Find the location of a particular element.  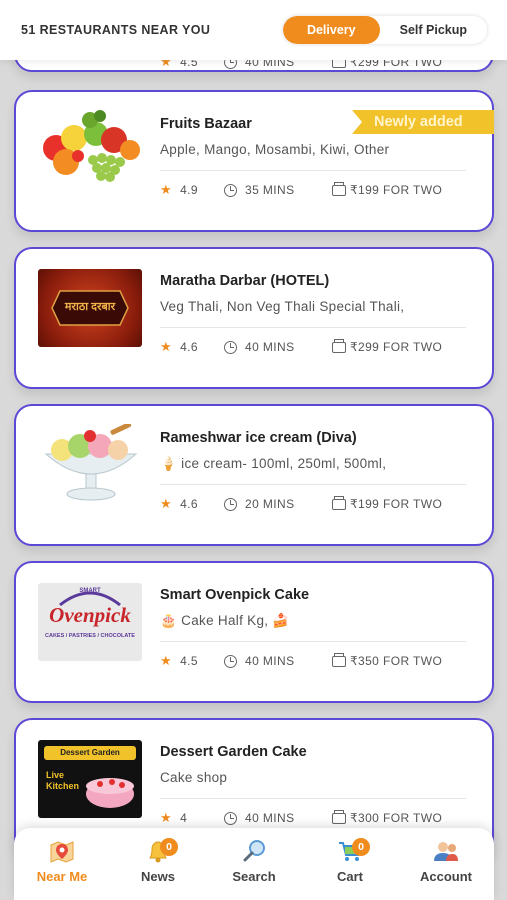

map-pin-icon is located at coordinates (62, 852).